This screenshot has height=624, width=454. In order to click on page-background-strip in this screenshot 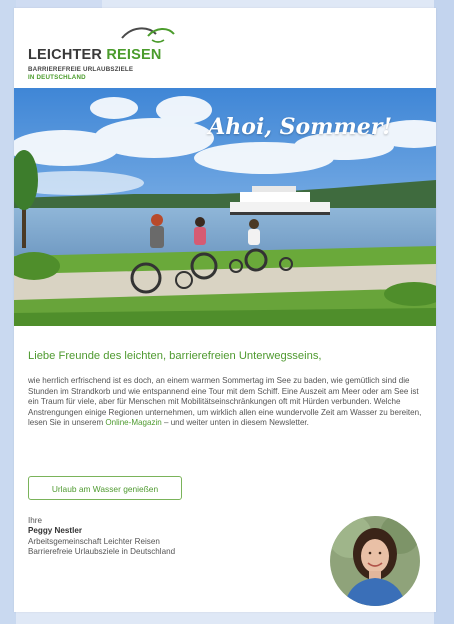, I will do `click(59, 4)`.